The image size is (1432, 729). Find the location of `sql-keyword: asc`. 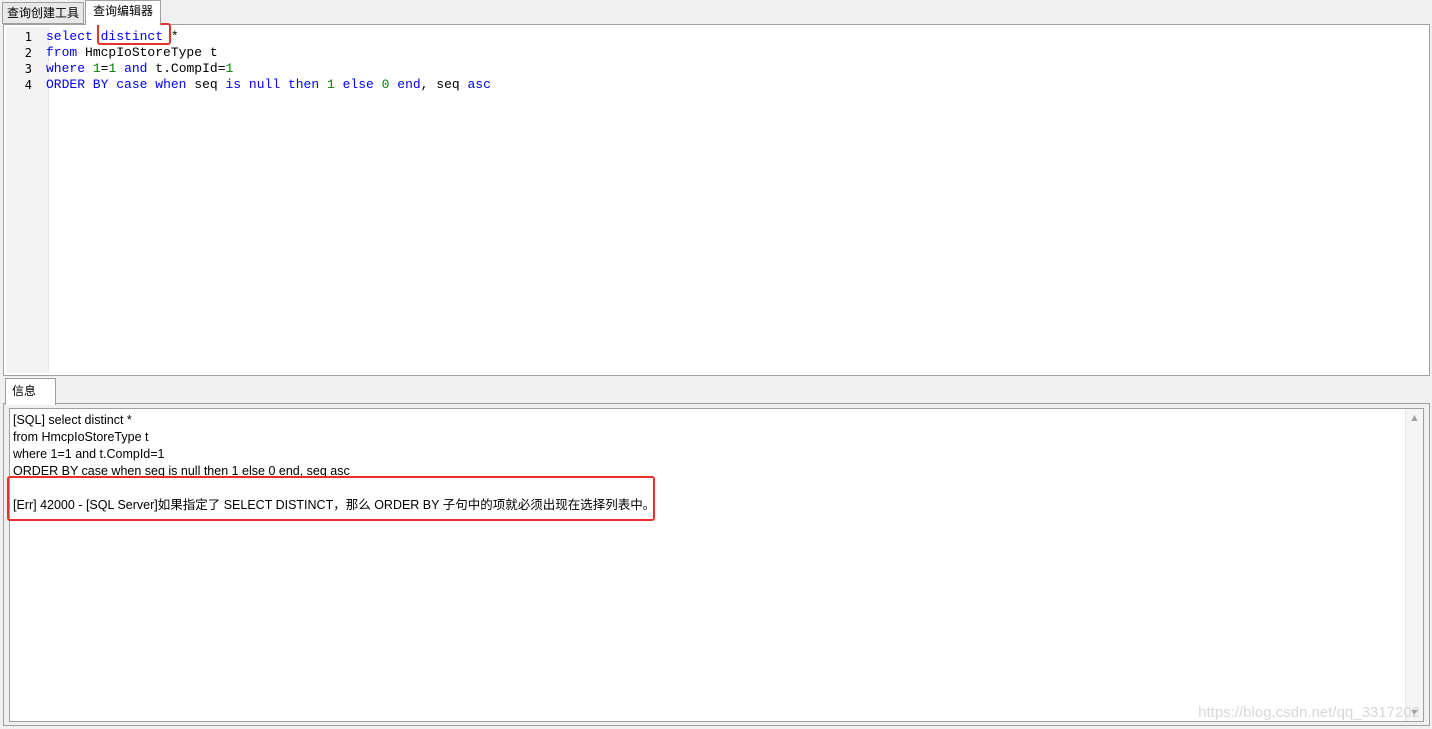

sql-keyword: asc is located at coordinates (479, 84).